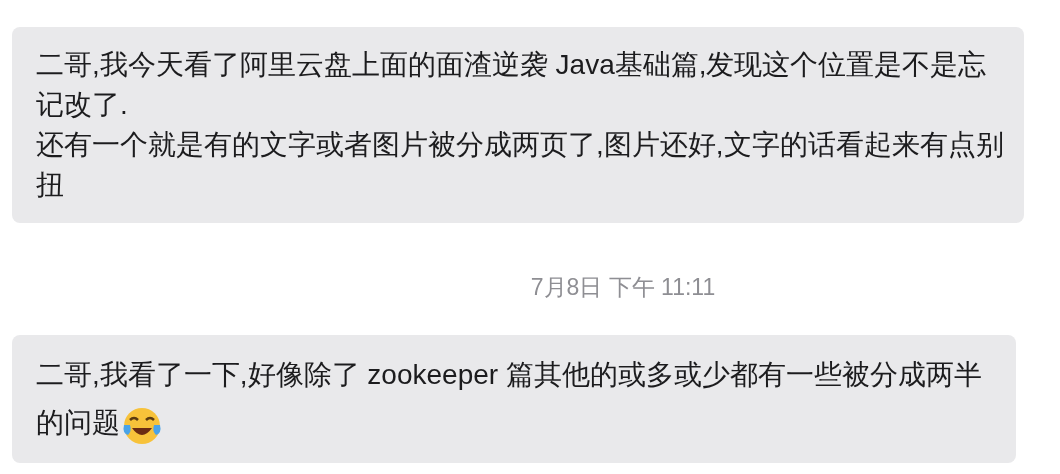 This screenshot has height=474, width=1060. I want to click on timestamp: 7月8日 下午 11:11, so click(623, 287).